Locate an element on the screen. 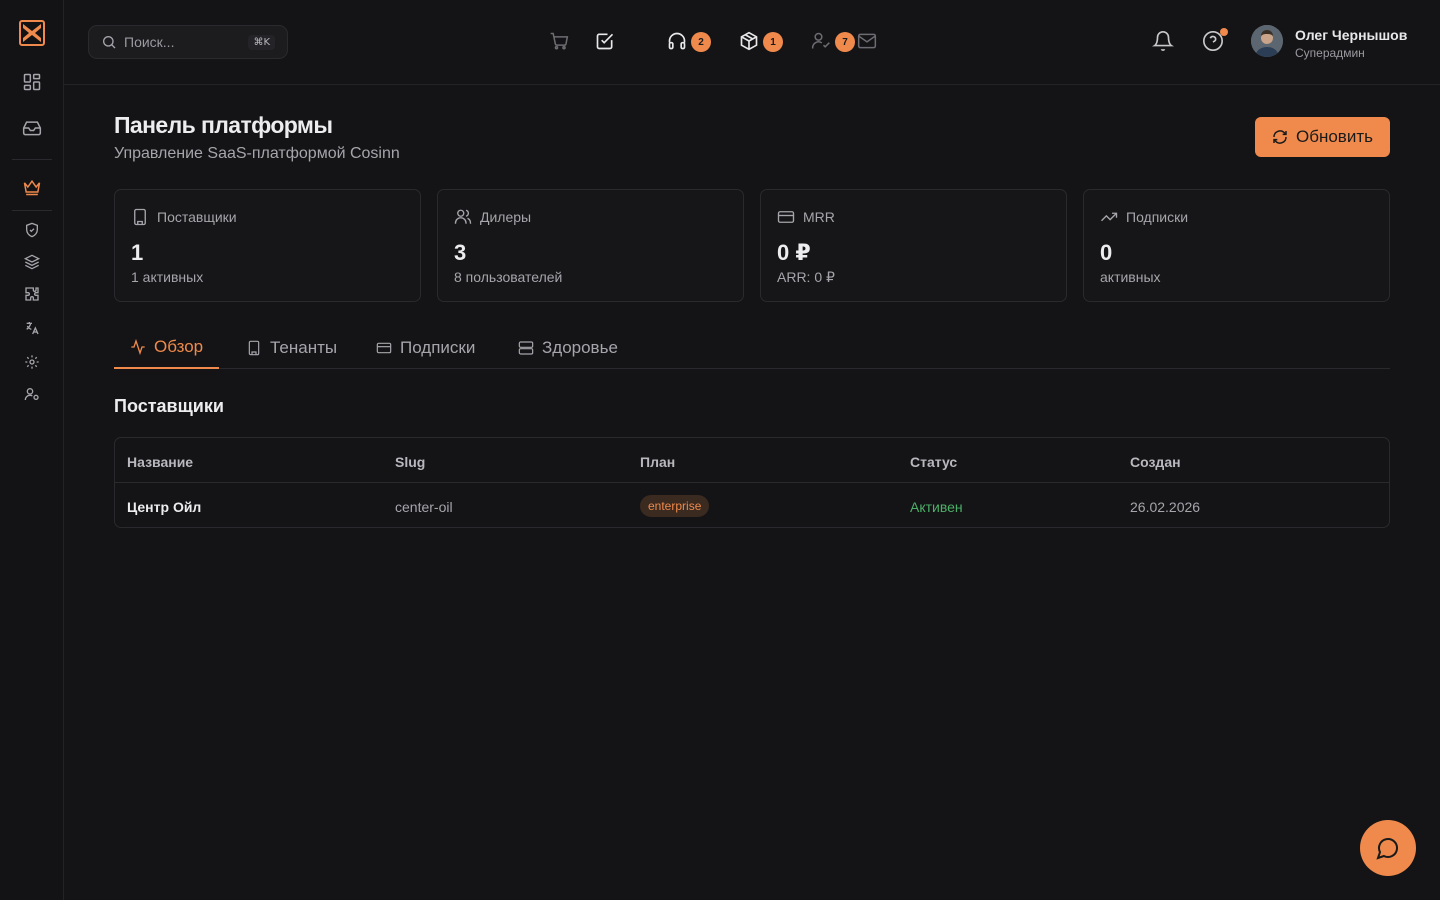 The height and width of the screenshot is (900, 1440). tasks-button is located at coordinates (605, 41).